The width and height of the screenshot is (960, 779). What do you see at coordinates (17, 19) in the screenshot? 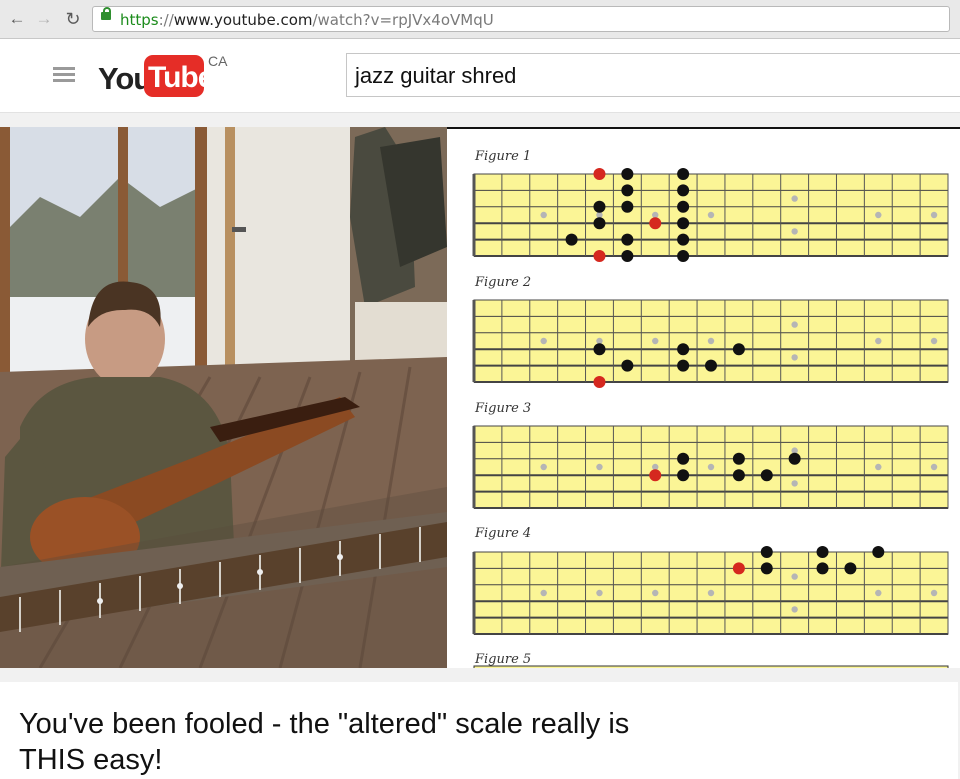
I see `back-arrow-icon: ←` at bounding box center [17, 19].